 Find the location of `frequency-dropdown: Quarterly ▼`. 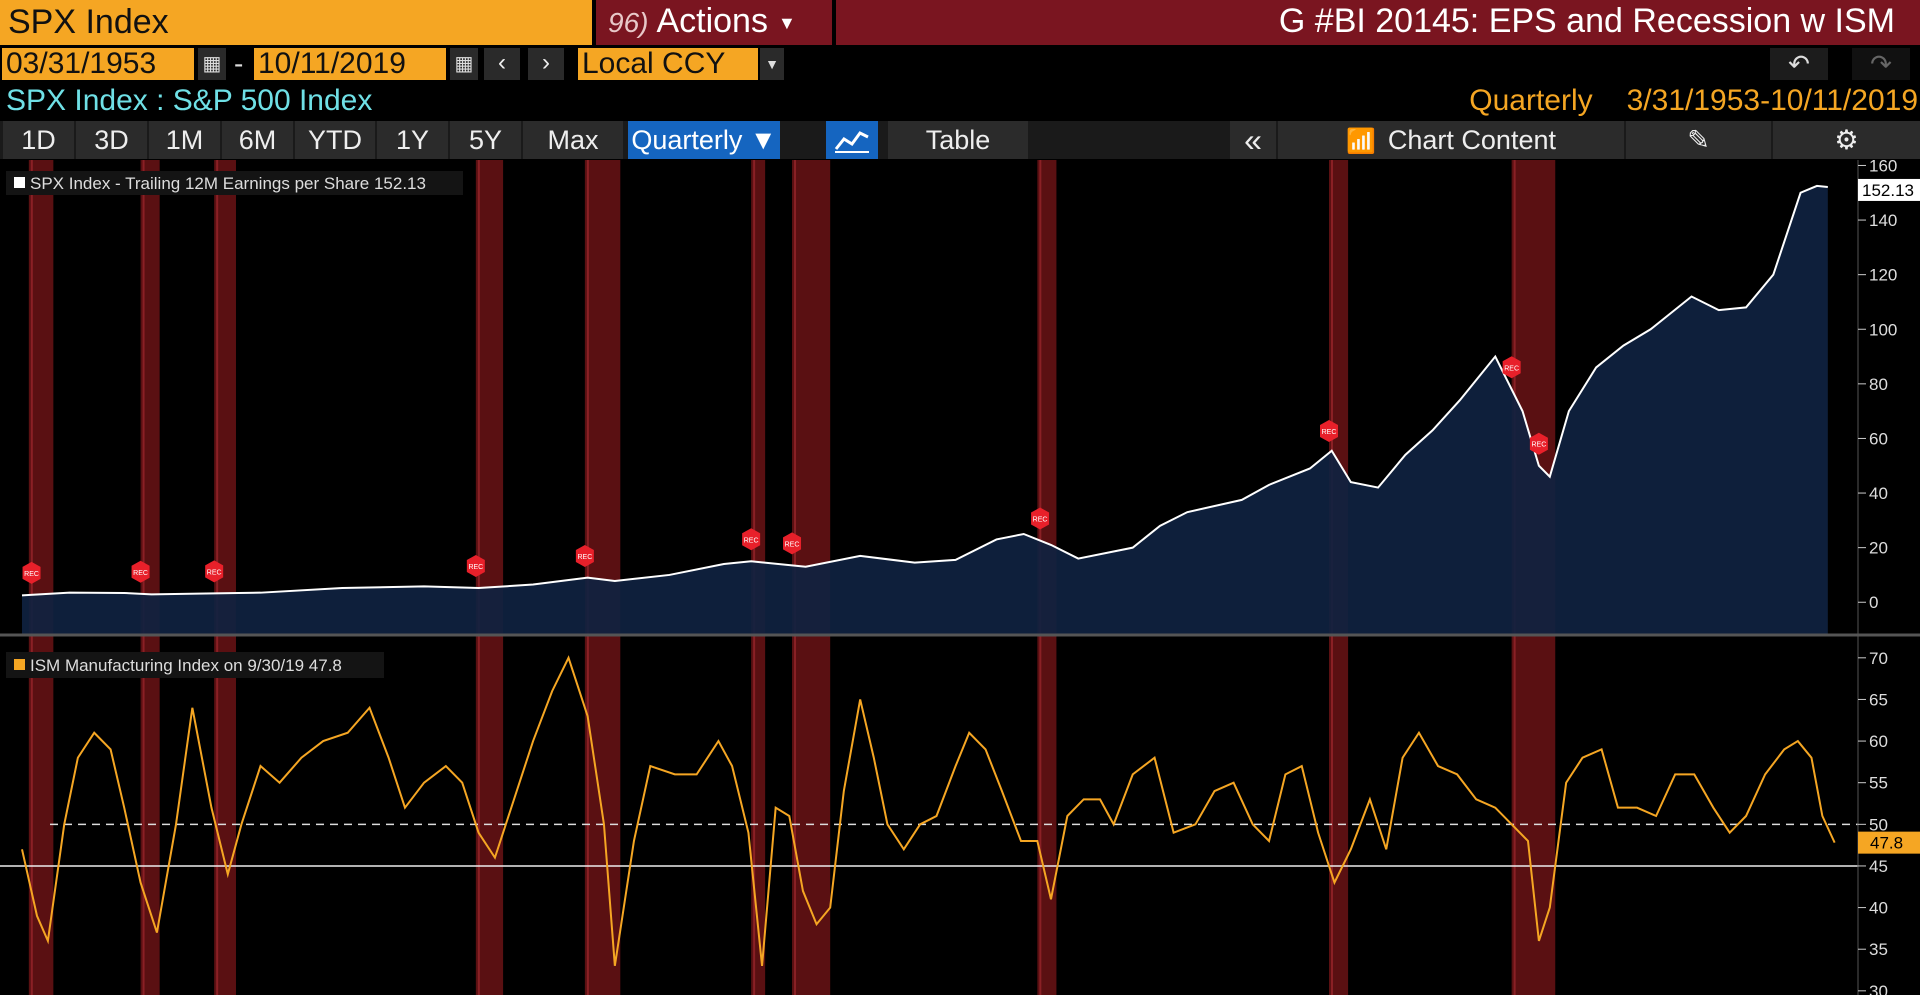

frequency-dropdown: Quarterly ▼ is located at coordinates (704, 140).